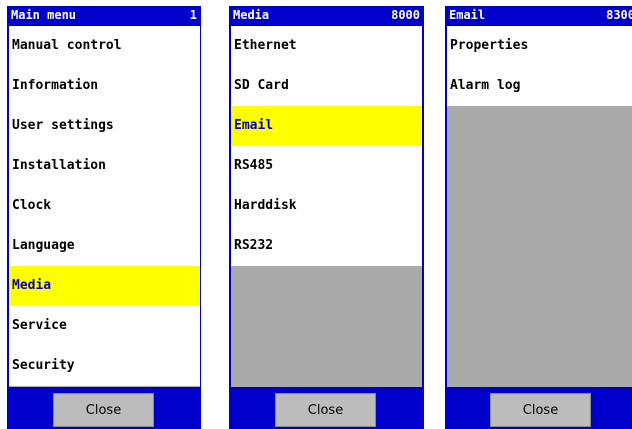 Image resolution: width=632 pixels, height=429 pixels. What do you see at coordinates (326, 46) in the screenshot?
I see `menu-item-ethernet: Ethernet` at bounding box center [326, 46].